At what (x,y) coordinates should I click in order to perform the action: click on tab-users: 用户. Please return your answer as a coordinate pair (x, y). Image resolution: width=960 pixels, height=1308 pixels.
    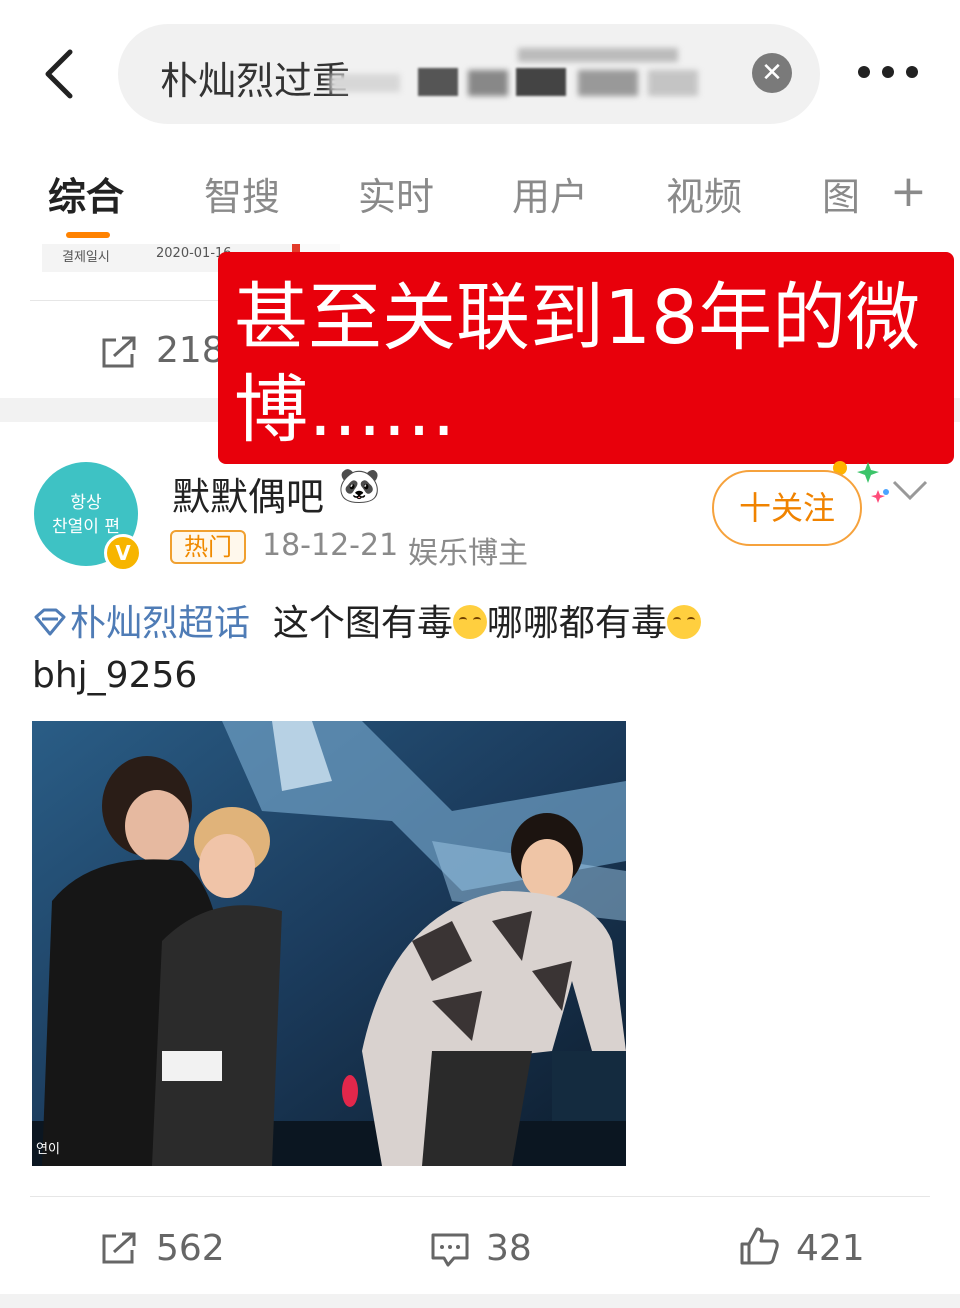
    Looking at the image, I should click on (550, 193).